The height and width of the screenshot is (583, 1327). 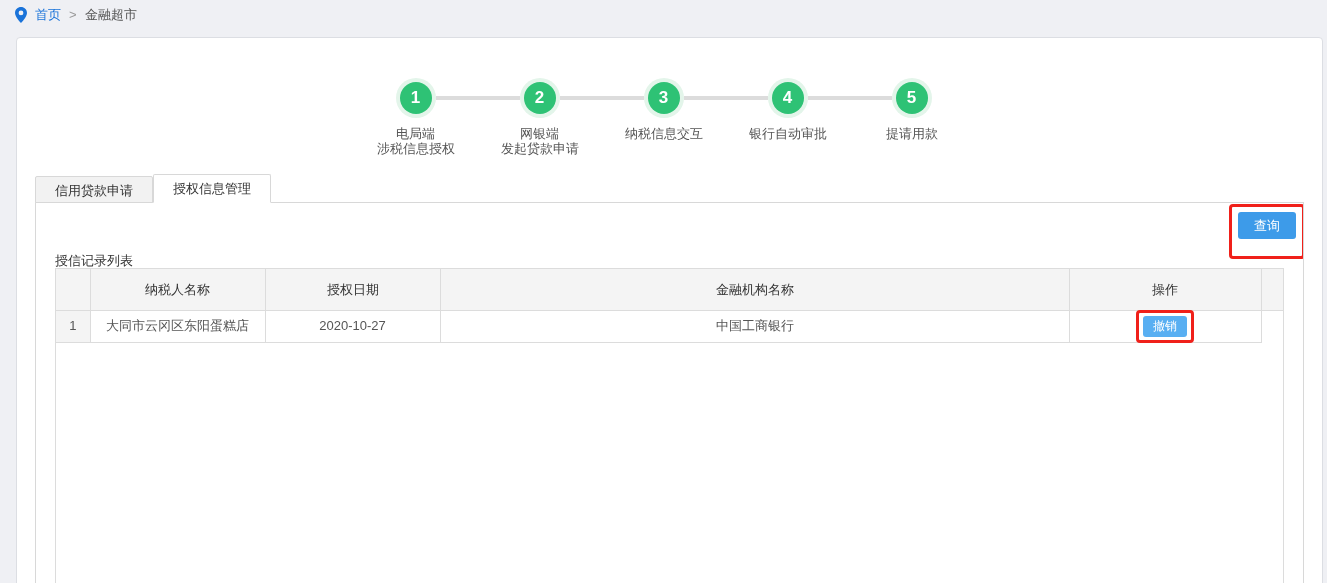 I want to click on step-marker: 1, so click(x=415, y=98).